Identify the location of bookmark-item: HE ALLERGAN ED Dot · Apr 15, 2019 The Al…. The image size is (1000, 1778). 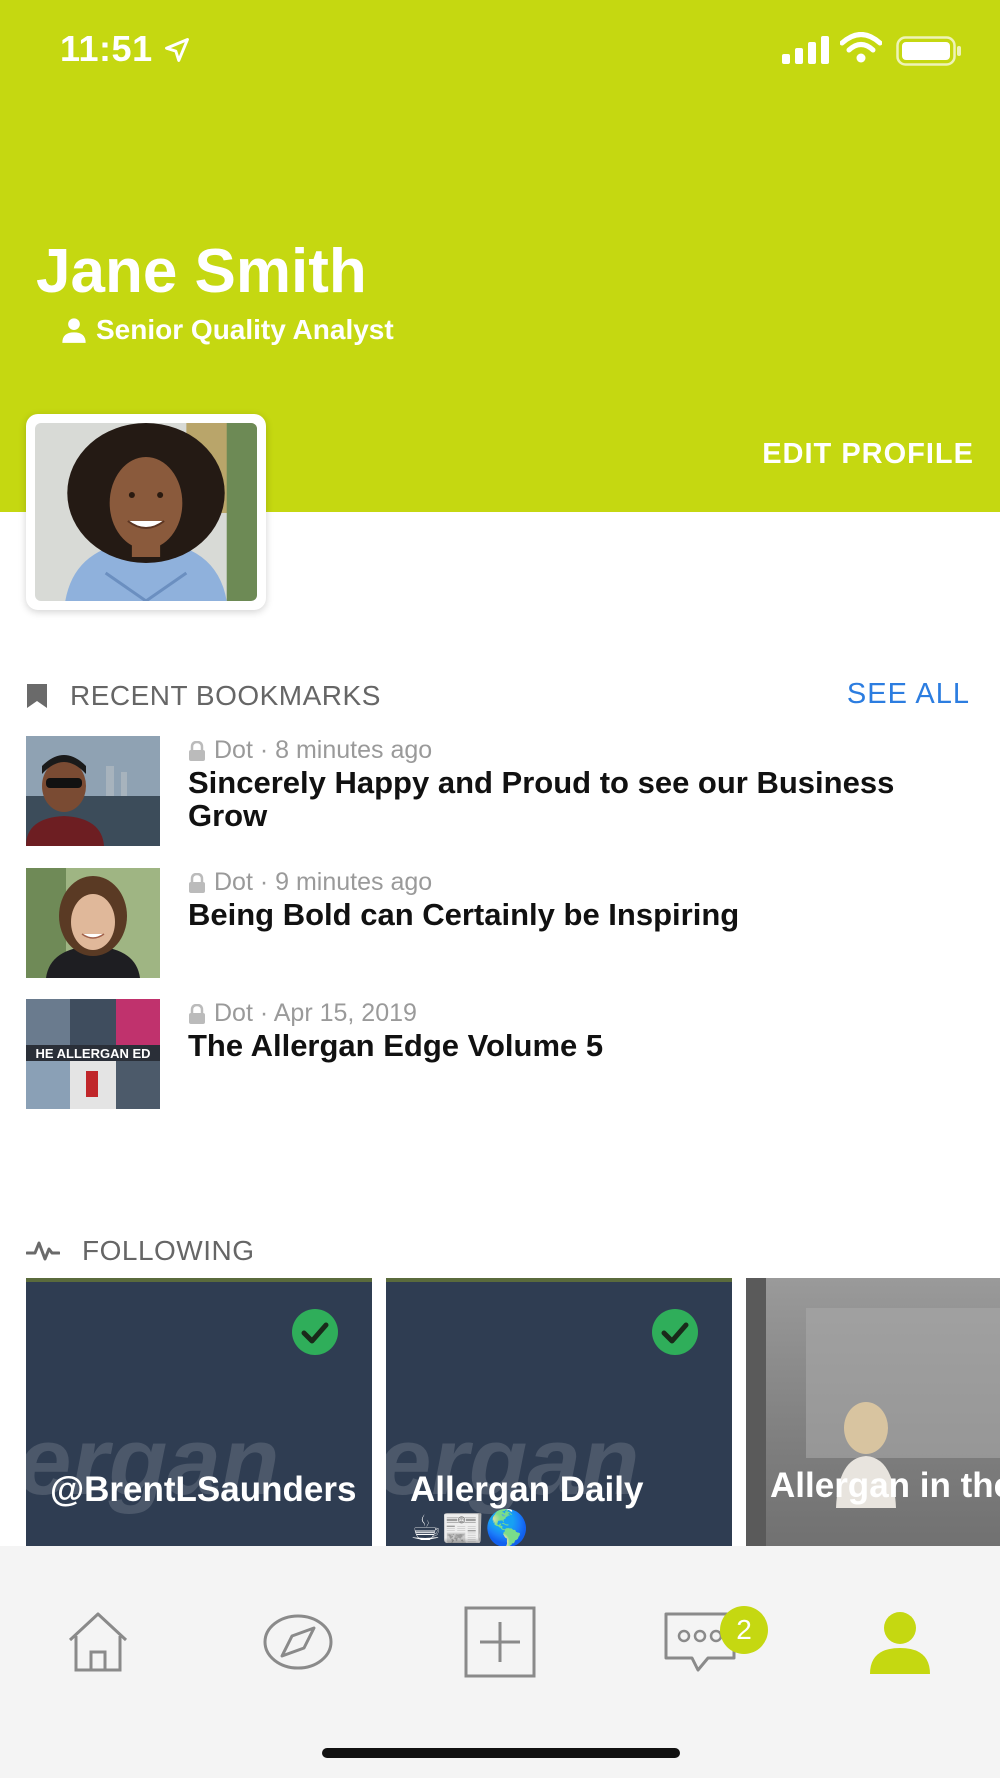
(501, 1054).